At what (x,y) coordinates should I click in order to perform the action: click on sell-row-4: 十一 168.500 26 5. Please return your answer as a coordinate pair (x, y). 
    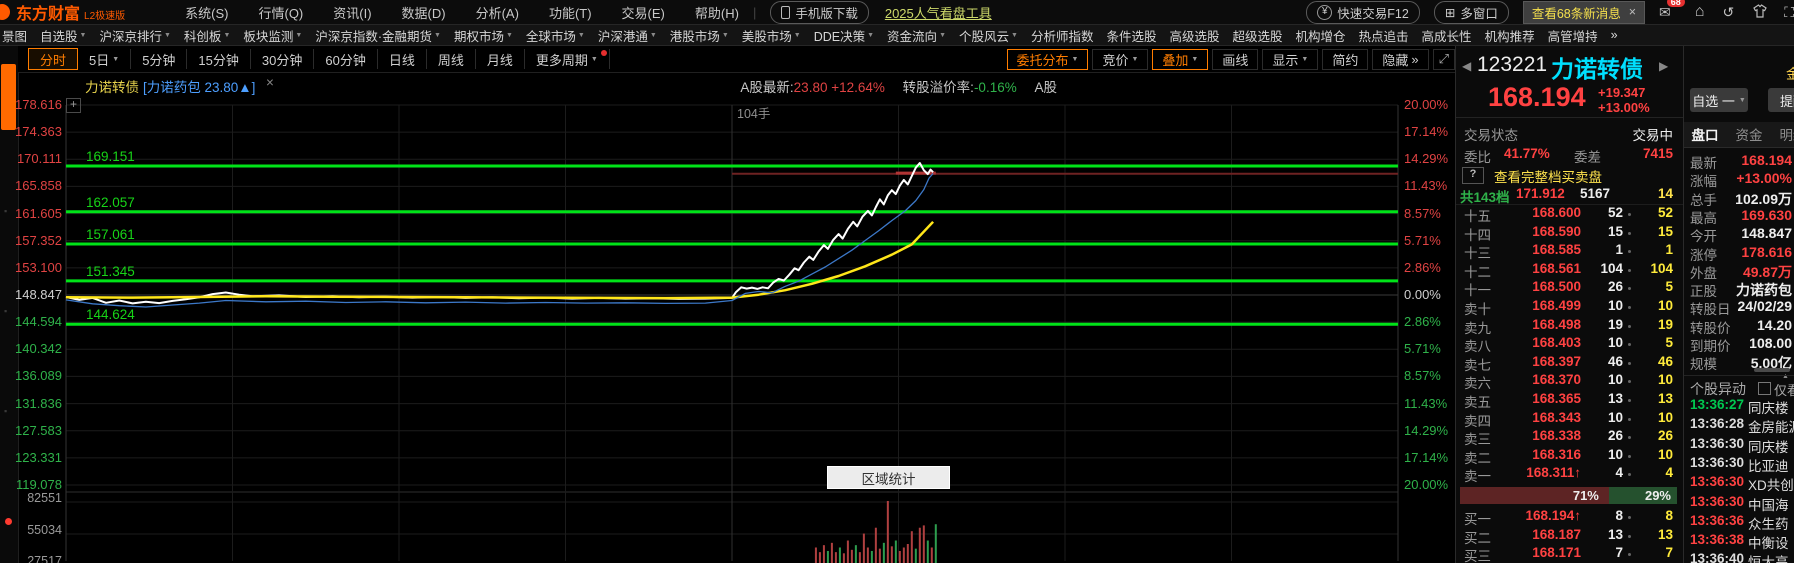
    Looking at the image, I should click on (1569, 288).